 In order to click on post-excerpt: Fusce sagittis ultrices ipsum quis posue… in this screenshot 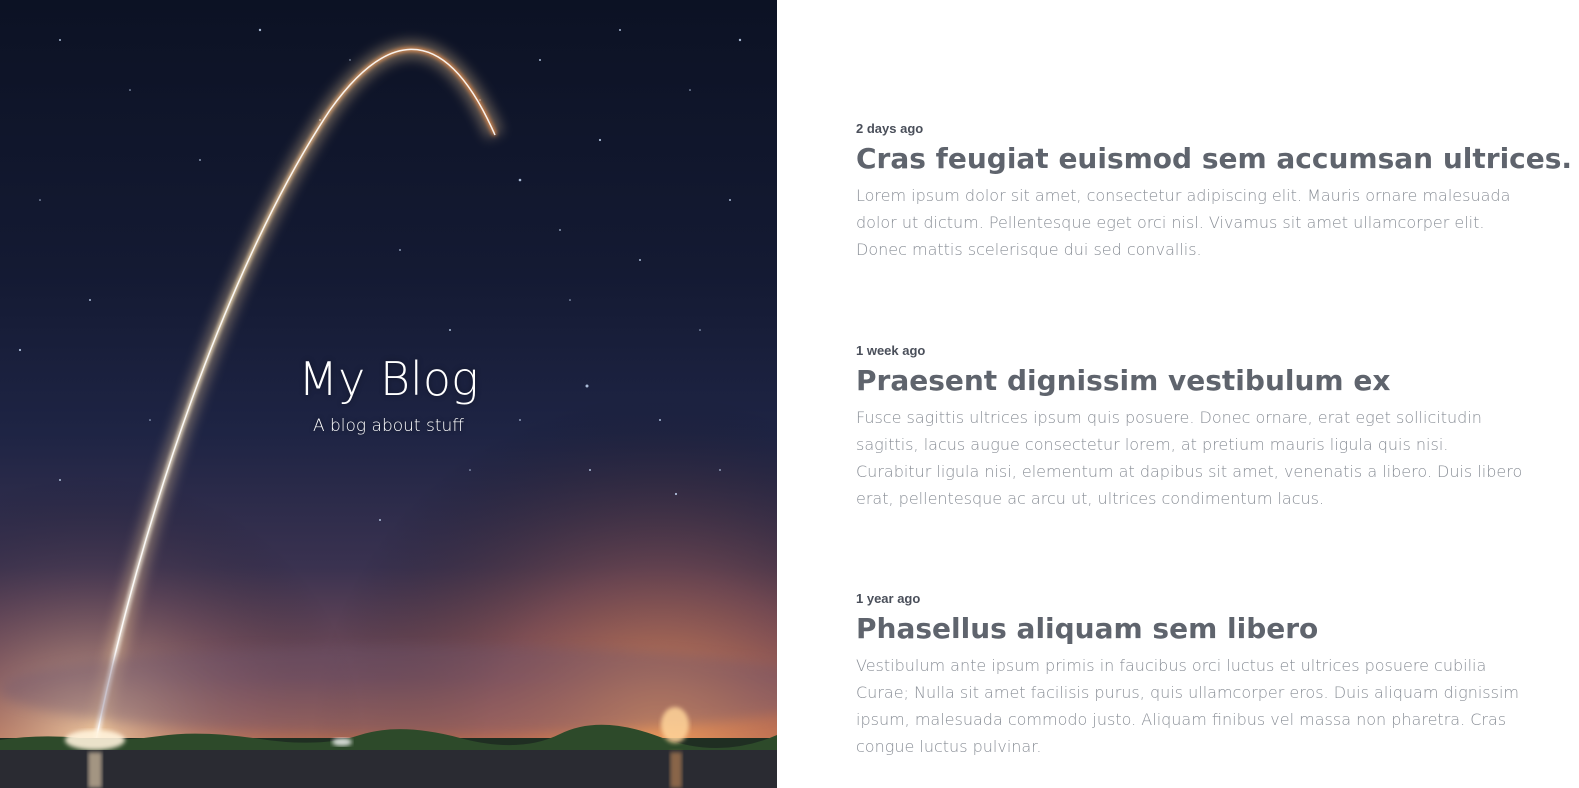, I will do `click(1189, 458)`.